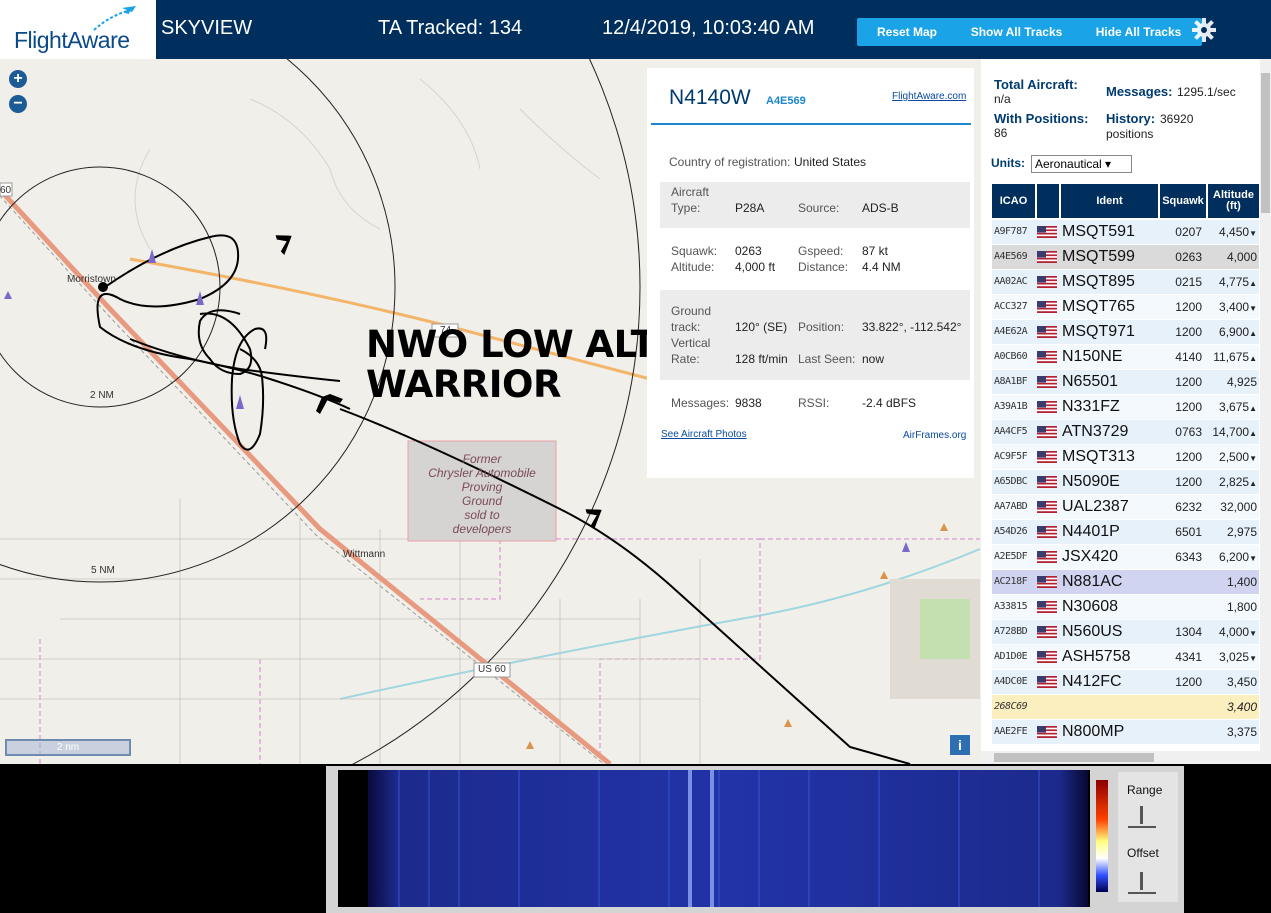  I want to click on settings-gear-icon, so click(1204, 30).